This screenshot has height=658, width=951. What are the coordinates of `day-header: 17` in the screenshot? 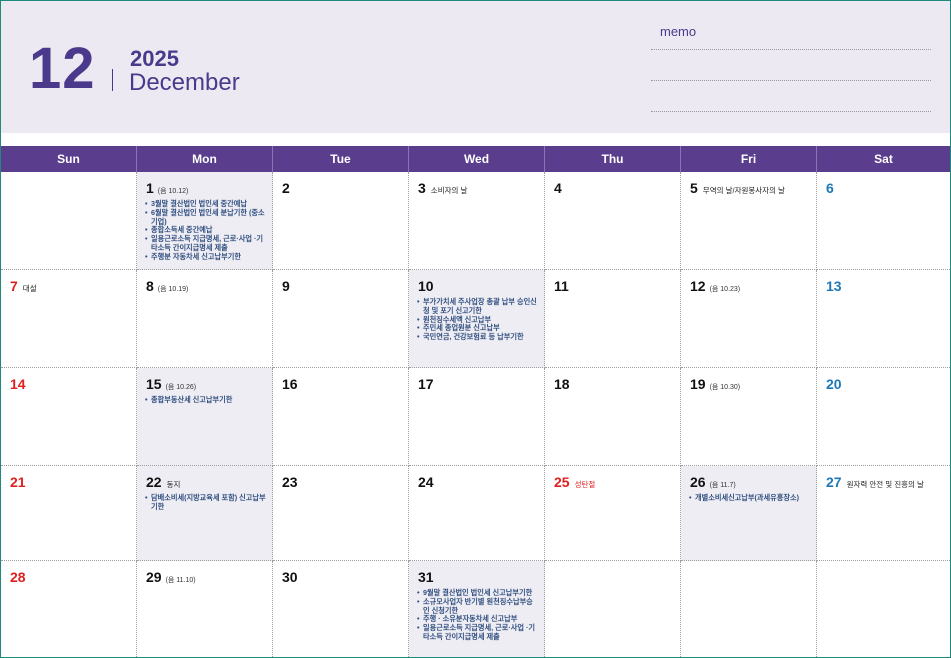 It's located at (426, 385).